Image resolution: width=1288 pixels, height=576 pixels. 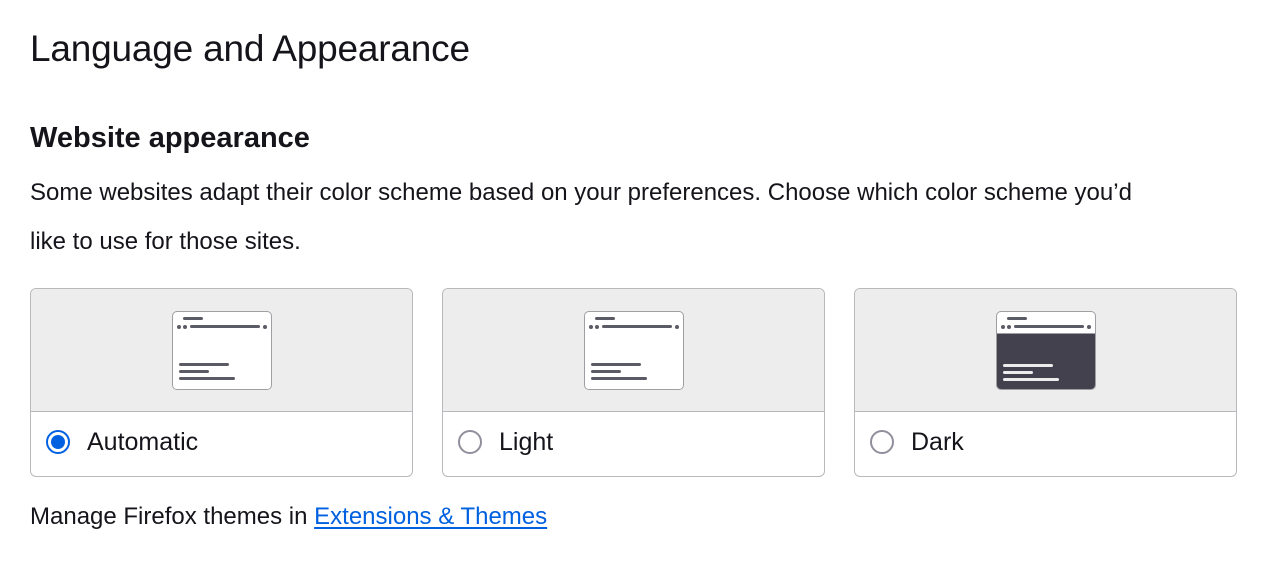 I want to click on option-footer: Automatic, so click(x=221, y=444).